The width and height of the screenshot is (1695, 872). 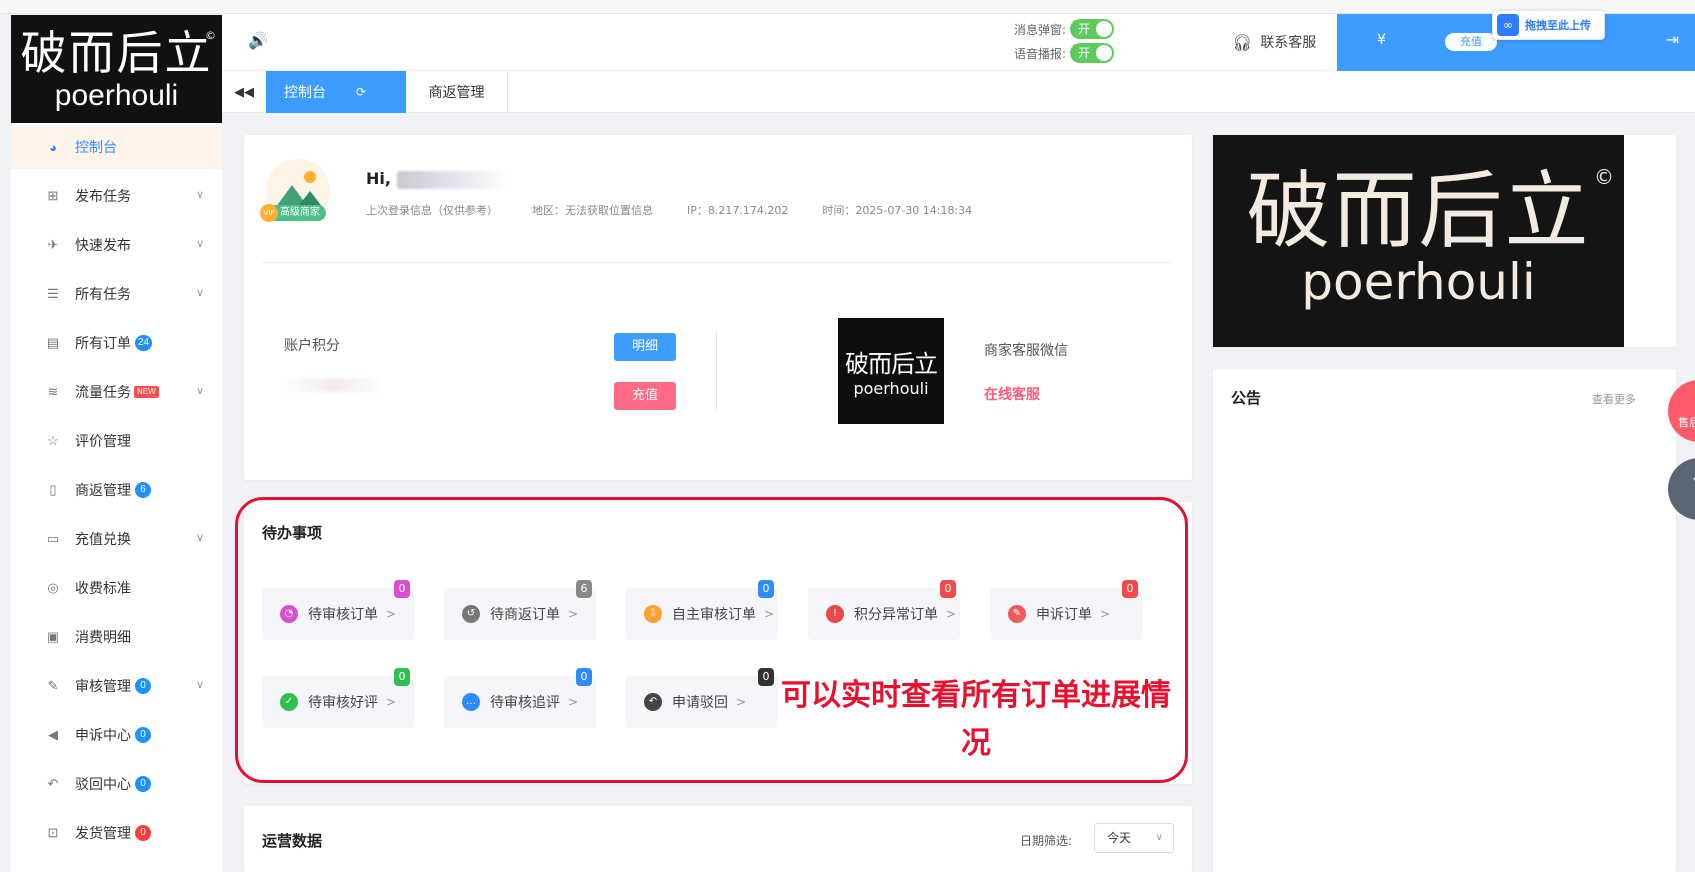 What do you see at coordinates (336, 92) in the screenshot?
I see `tab-dashboard: 控制台 ⟳` at bounding box center [336, 92].